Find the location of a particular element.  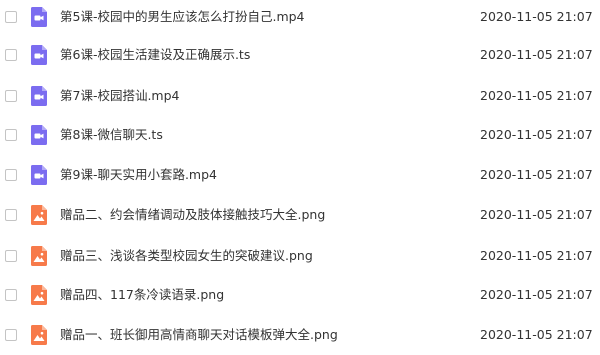

file-row: 赠品四、117条冷读语录.png 2020-11-05 21:07 is located at coordinates (300, 295).